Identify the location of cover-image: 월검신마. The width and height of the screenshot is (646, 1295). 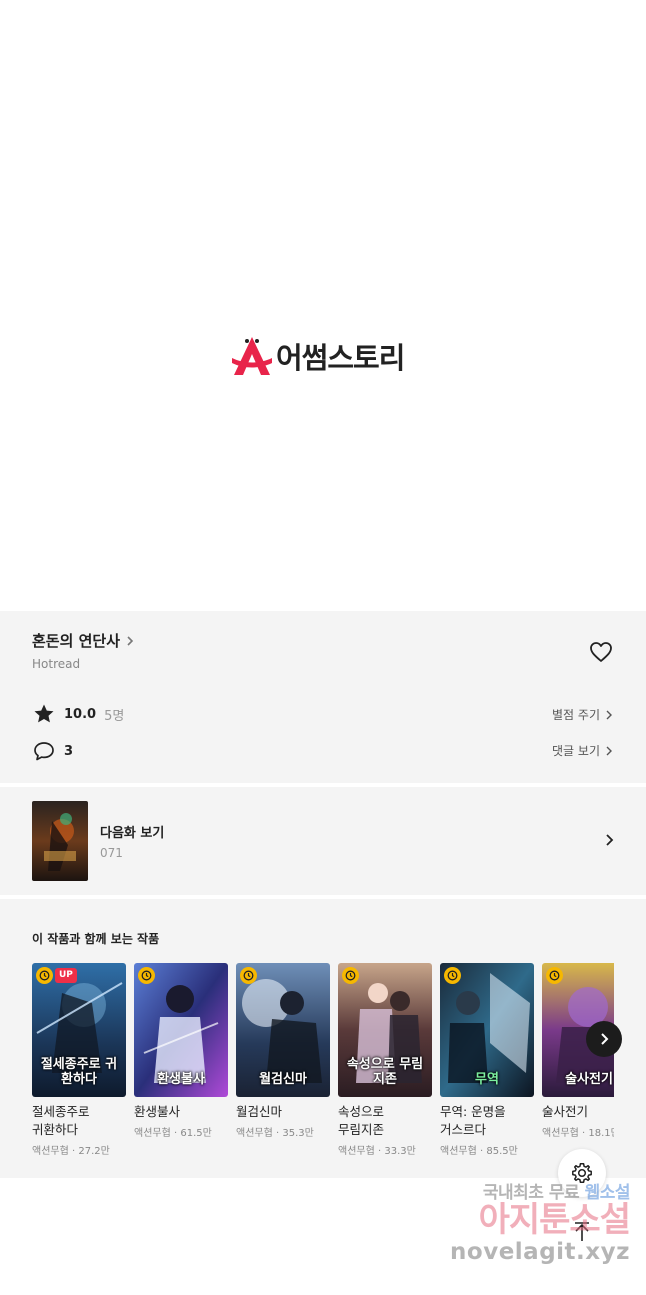
(283, 1030).